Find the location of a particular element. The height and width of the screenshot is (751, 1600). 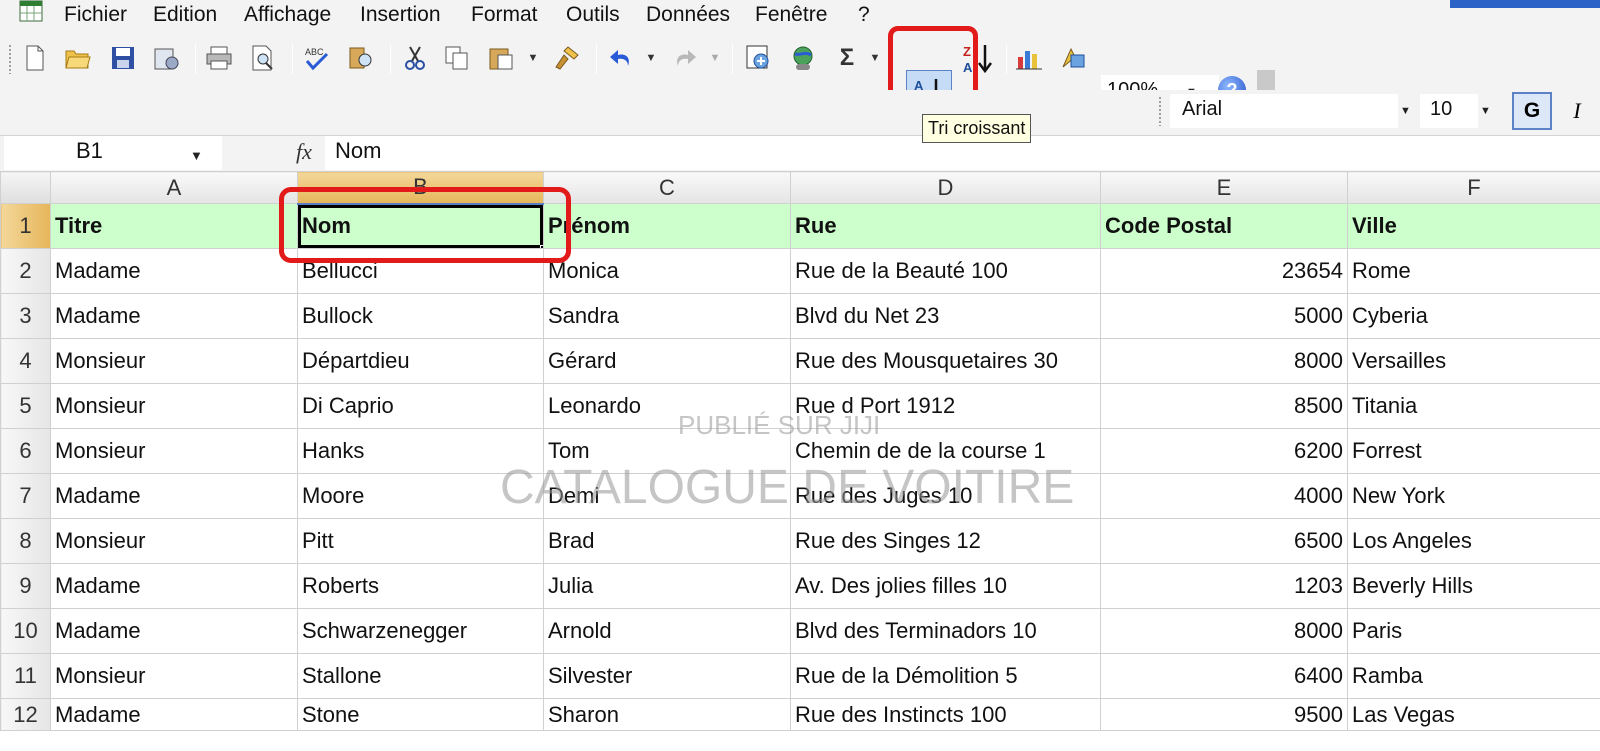

cell: Rue is located at coordinates (945, 226).